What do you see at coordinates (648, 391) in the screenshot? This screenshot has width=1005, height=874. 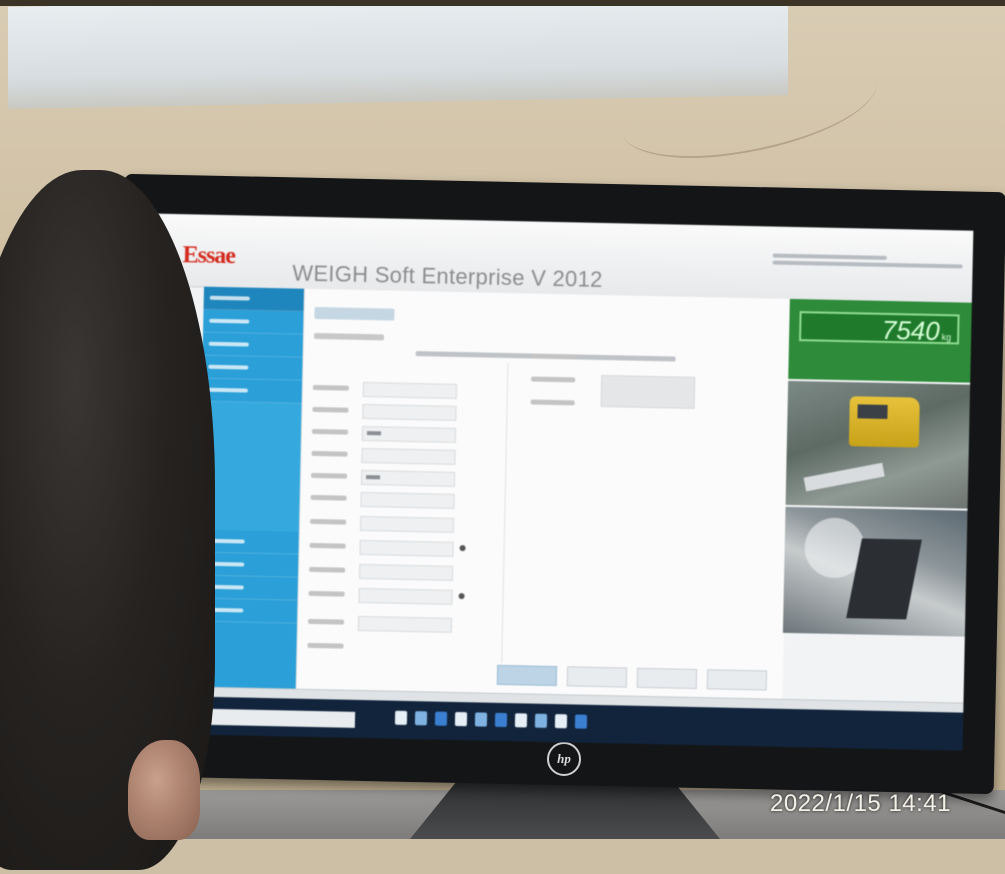 I see `right-field-input` at bounding box center [648, 391].